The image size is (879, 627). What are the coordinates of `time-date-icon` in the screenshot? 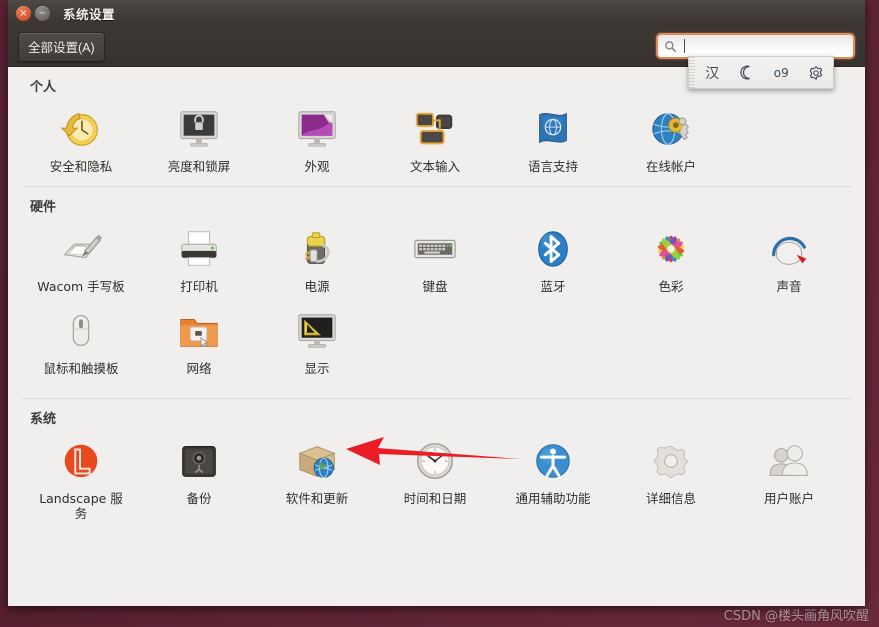 It's located at (435, 461).